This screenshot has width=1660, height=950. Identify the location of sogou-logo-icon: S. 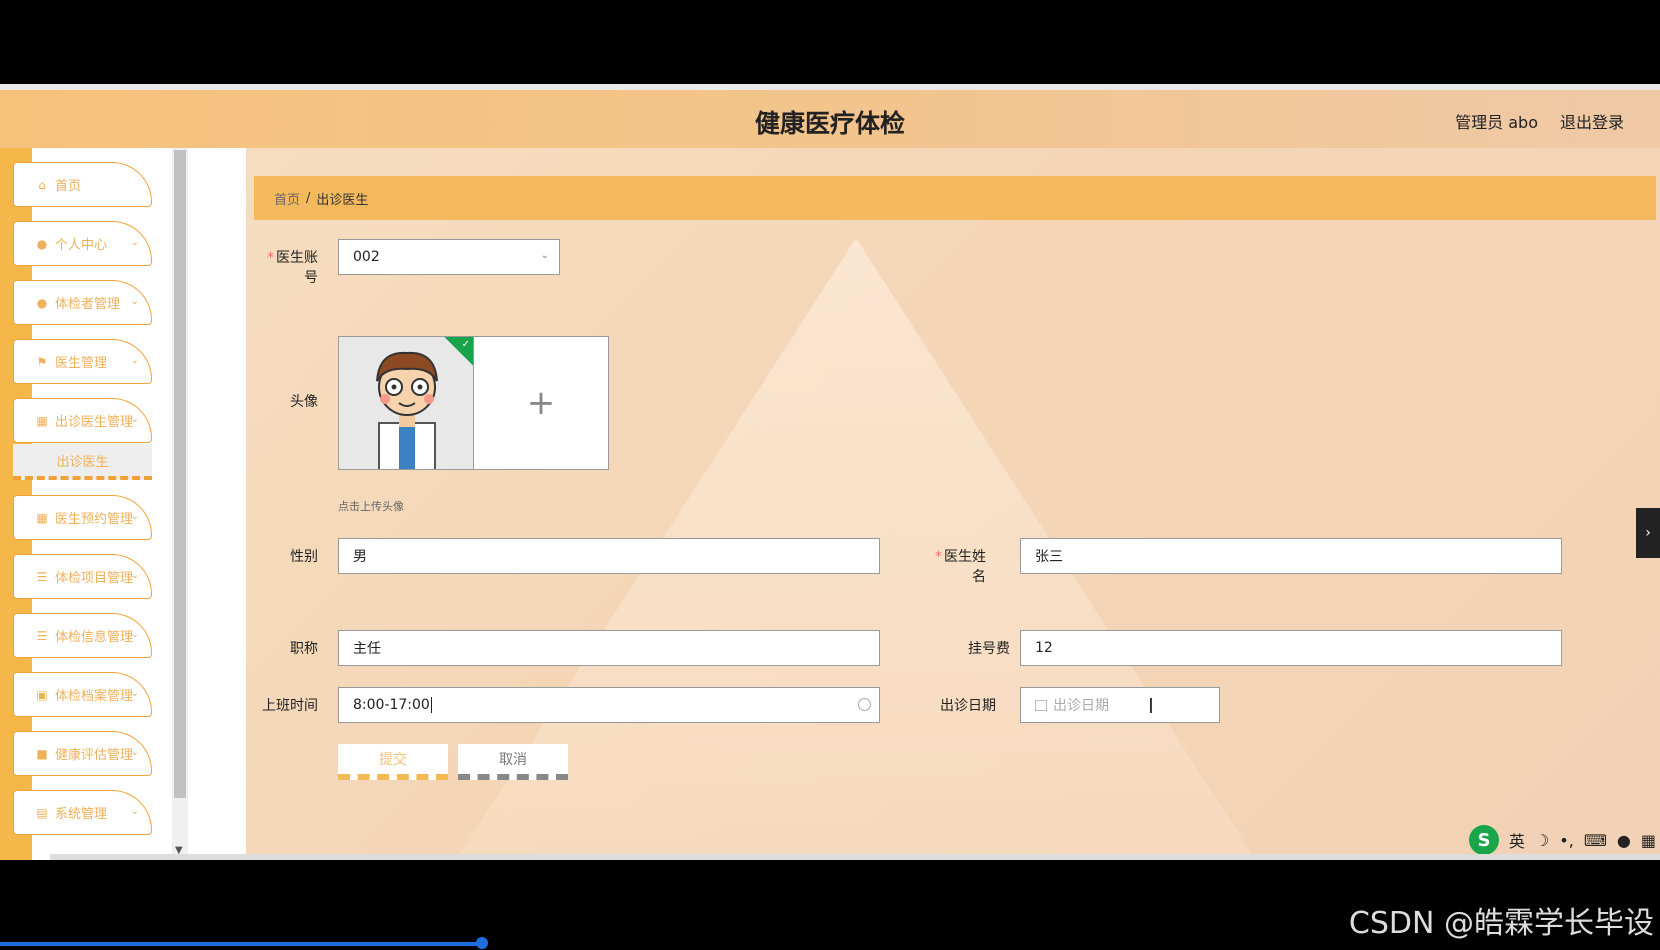
(1483, 840).